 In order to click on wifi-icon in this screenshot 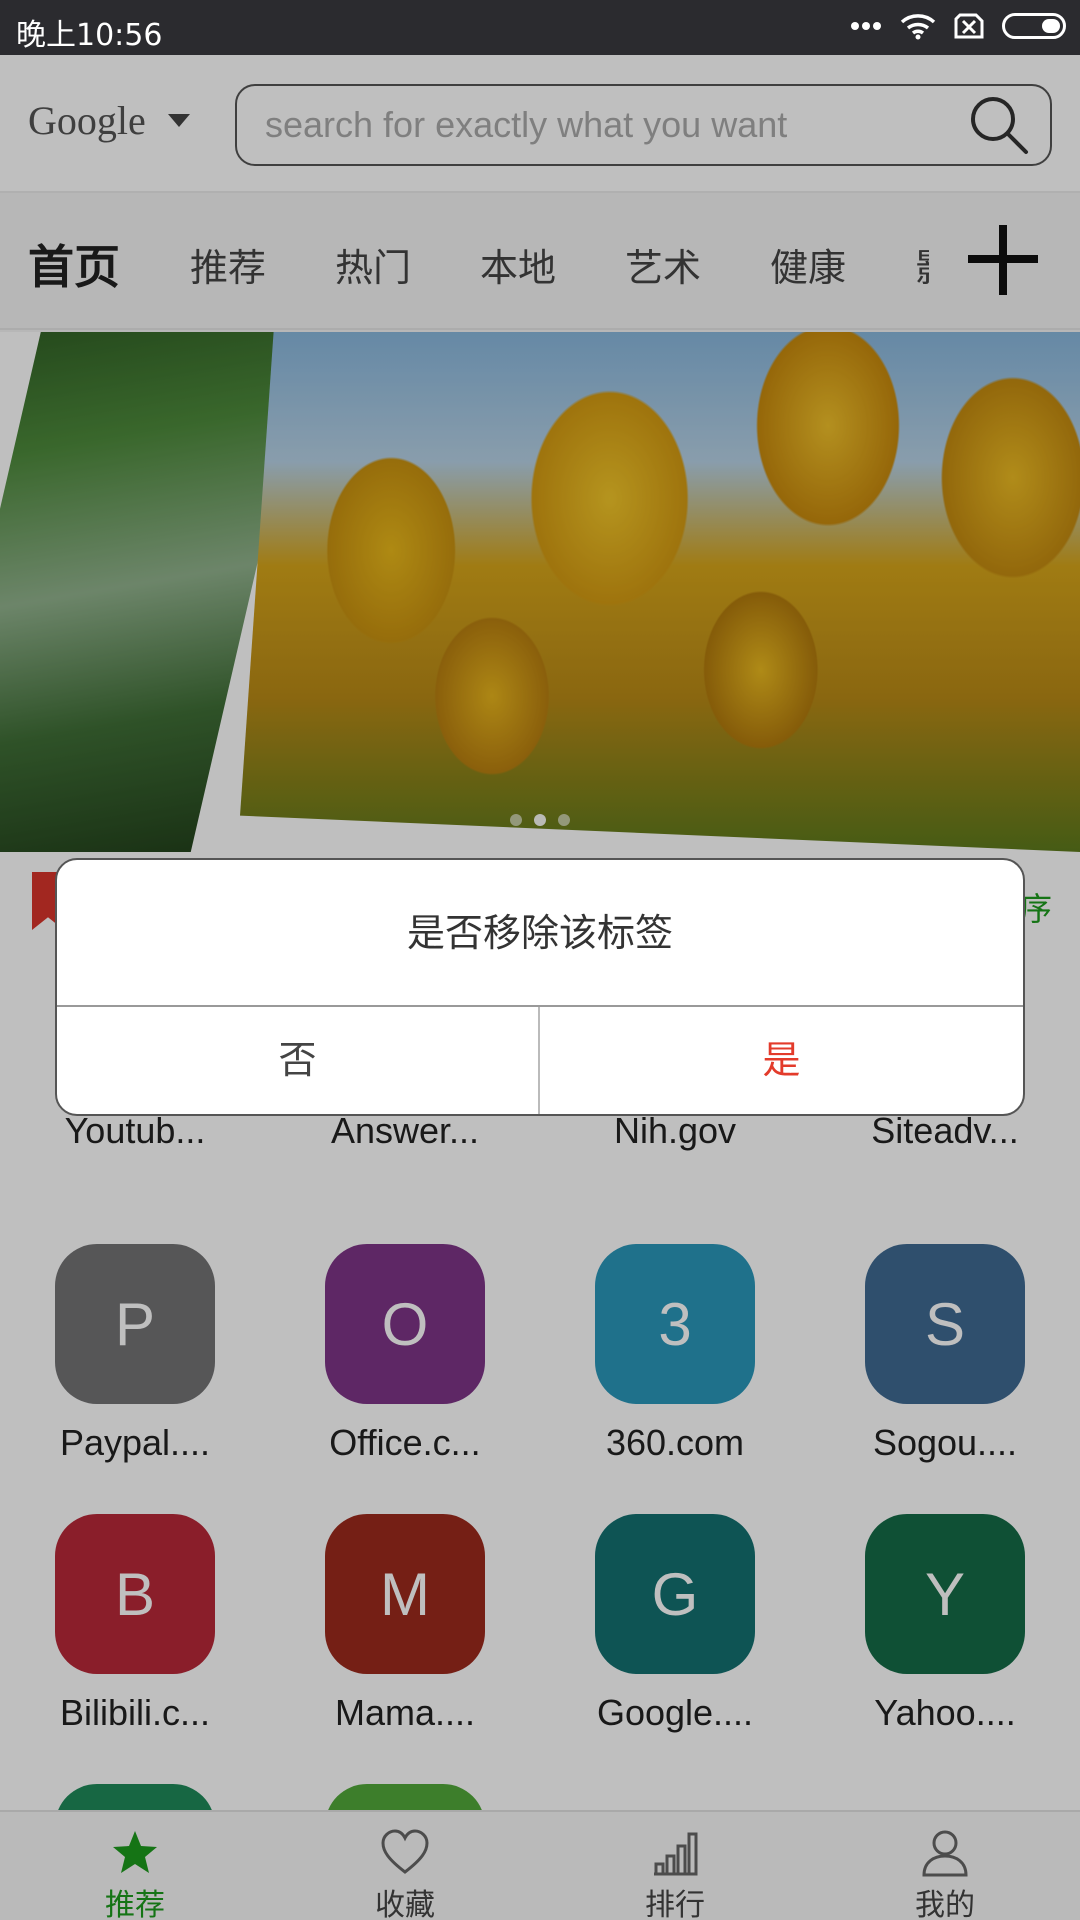, I will do `click(918, 27)`.